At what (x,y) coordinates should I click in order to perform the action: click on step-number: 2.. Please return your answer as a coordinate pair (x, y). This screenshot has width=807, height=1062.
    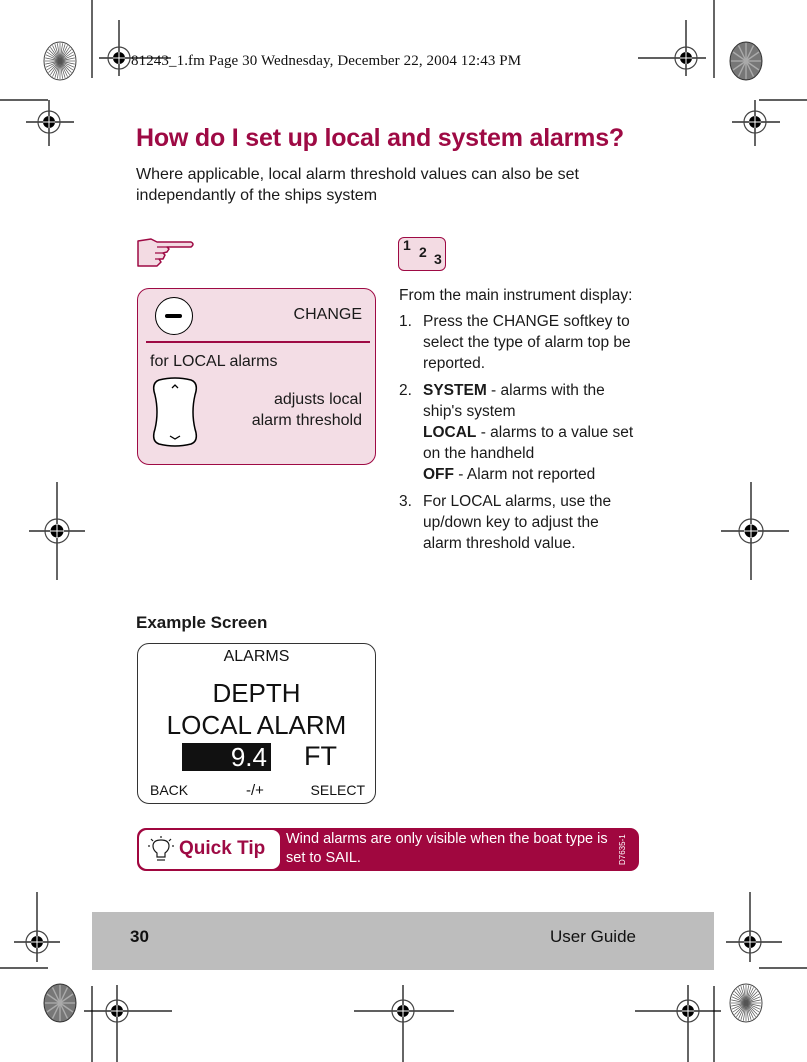
    Looking at the image, I should click on (405, 390).